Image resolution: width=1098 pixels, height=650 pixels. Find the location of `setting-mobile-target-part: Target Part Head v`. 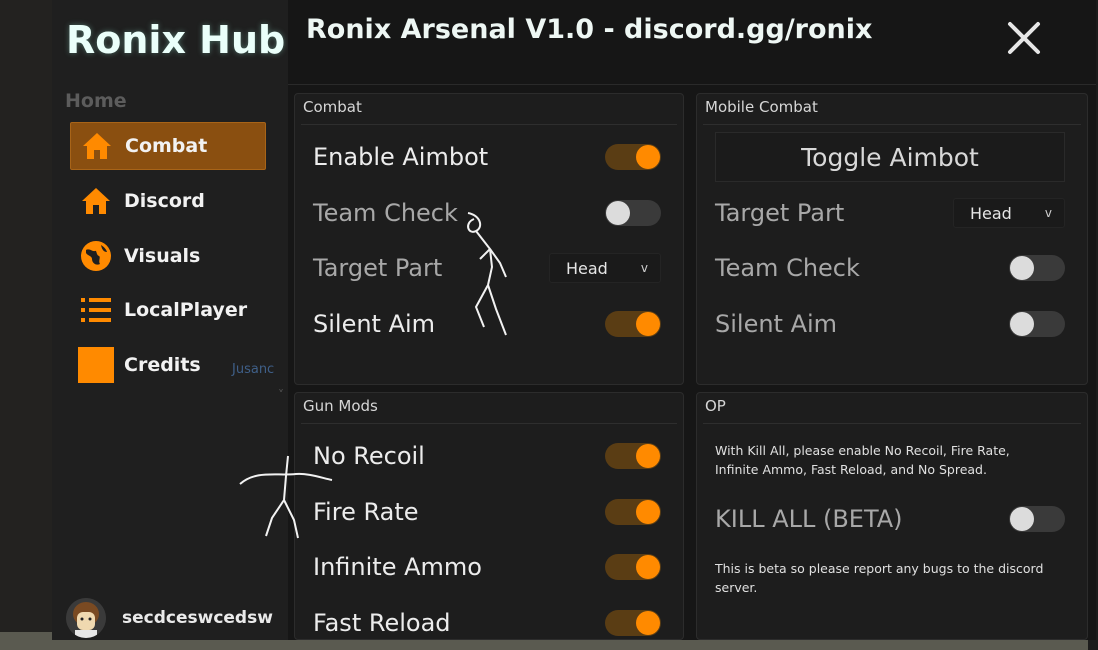

setting-mobile-target-part: Target Part Head v is located at coordinates (890, 213).